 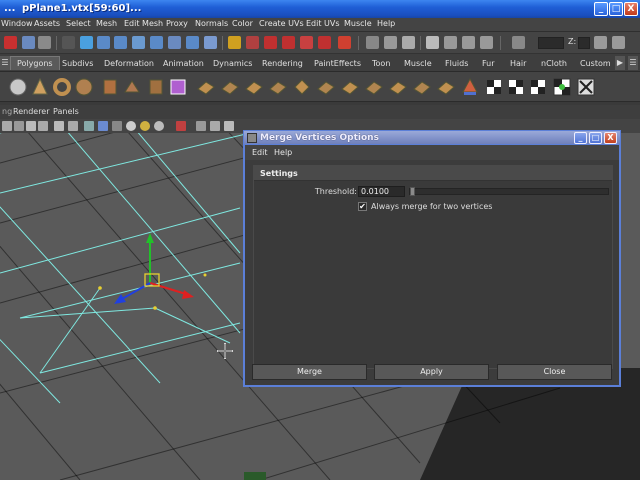 What do you see at coordinates (28, 42) in the screenshot?
I see `new-scene-icon` at bounding box center [28, 42].